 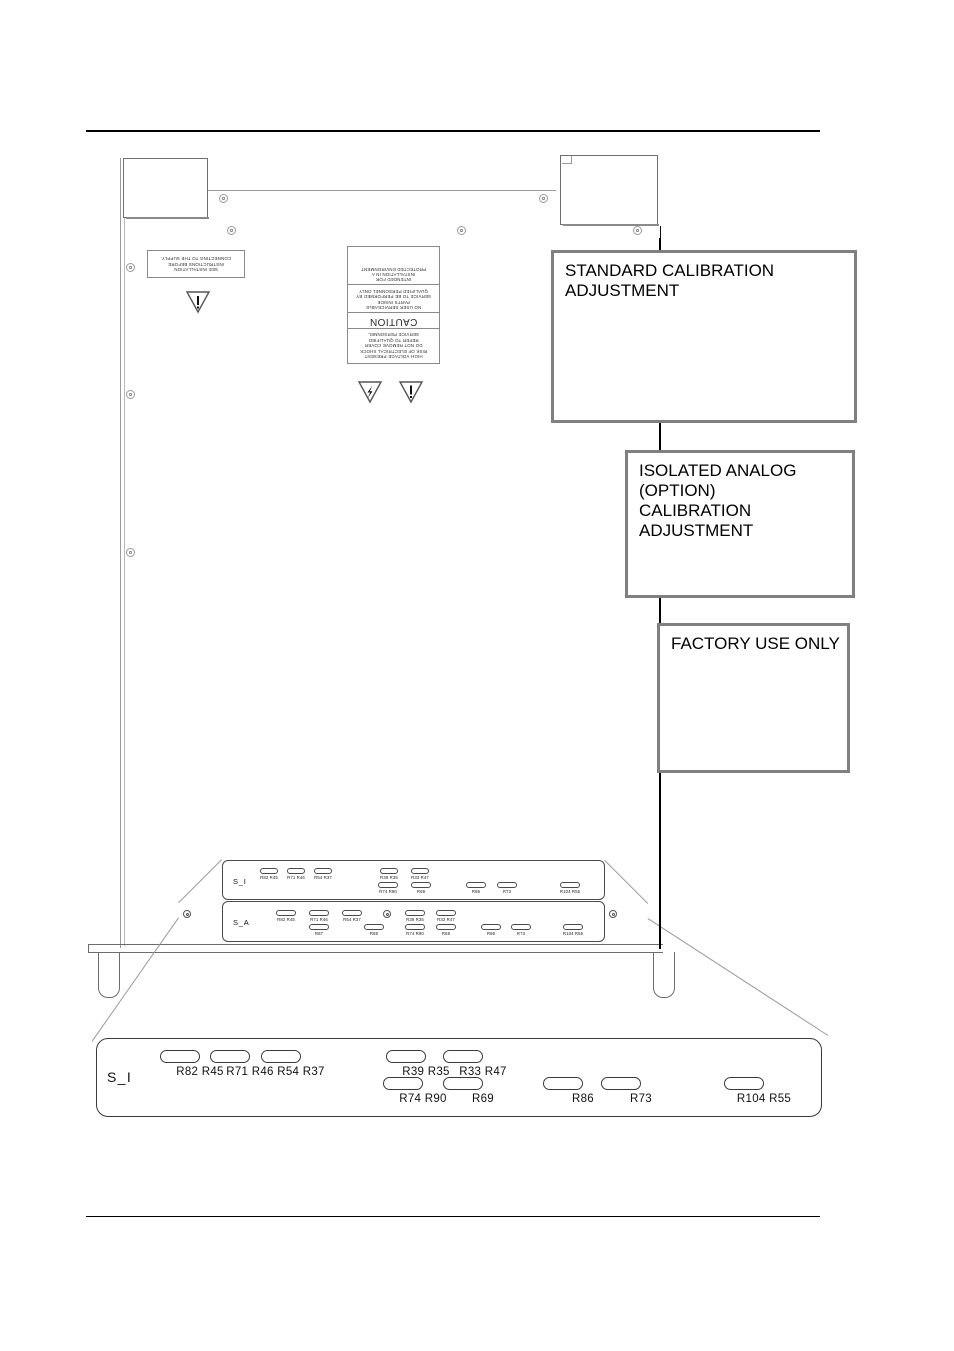 I want to click on chassis-top-edge, so click(x=382, y=190).